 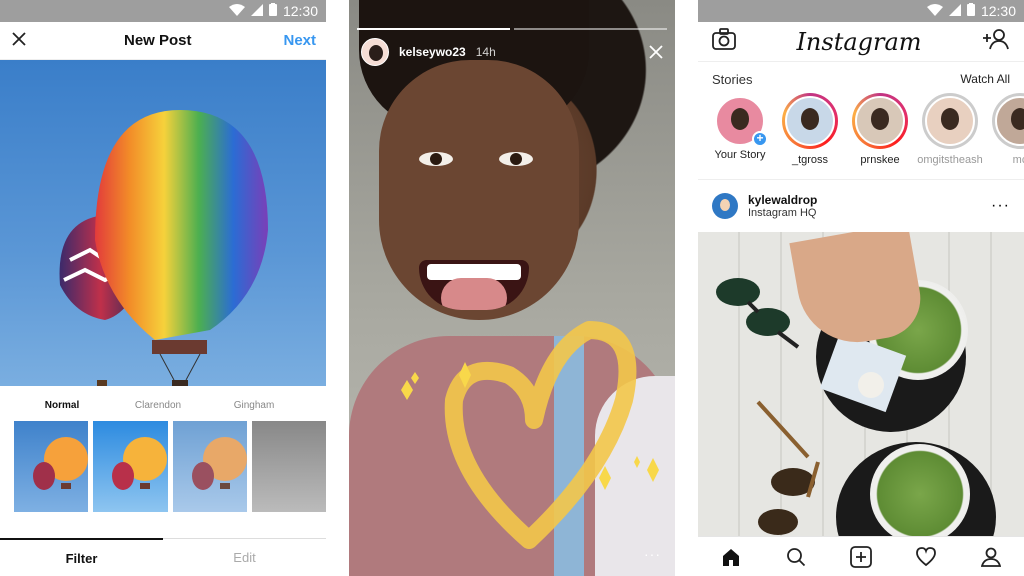 I want to click on watch-all-link: Watch All, so click(x=985, y=79).